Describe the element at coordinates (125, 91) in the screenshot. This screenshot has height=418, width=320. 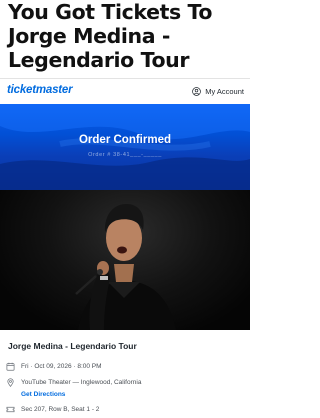
I see `ticketmaster-header: ticketmaster My Account` at that location.